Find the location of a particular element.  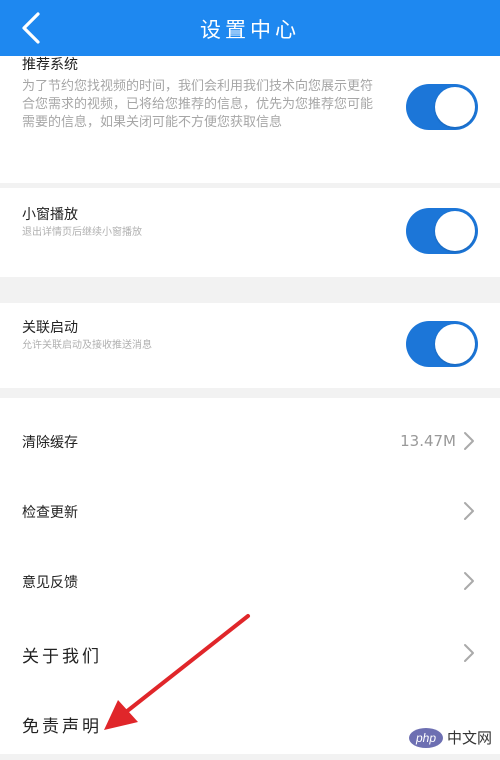

header-bar: 设置中心 is located at coordinates (250, 28).